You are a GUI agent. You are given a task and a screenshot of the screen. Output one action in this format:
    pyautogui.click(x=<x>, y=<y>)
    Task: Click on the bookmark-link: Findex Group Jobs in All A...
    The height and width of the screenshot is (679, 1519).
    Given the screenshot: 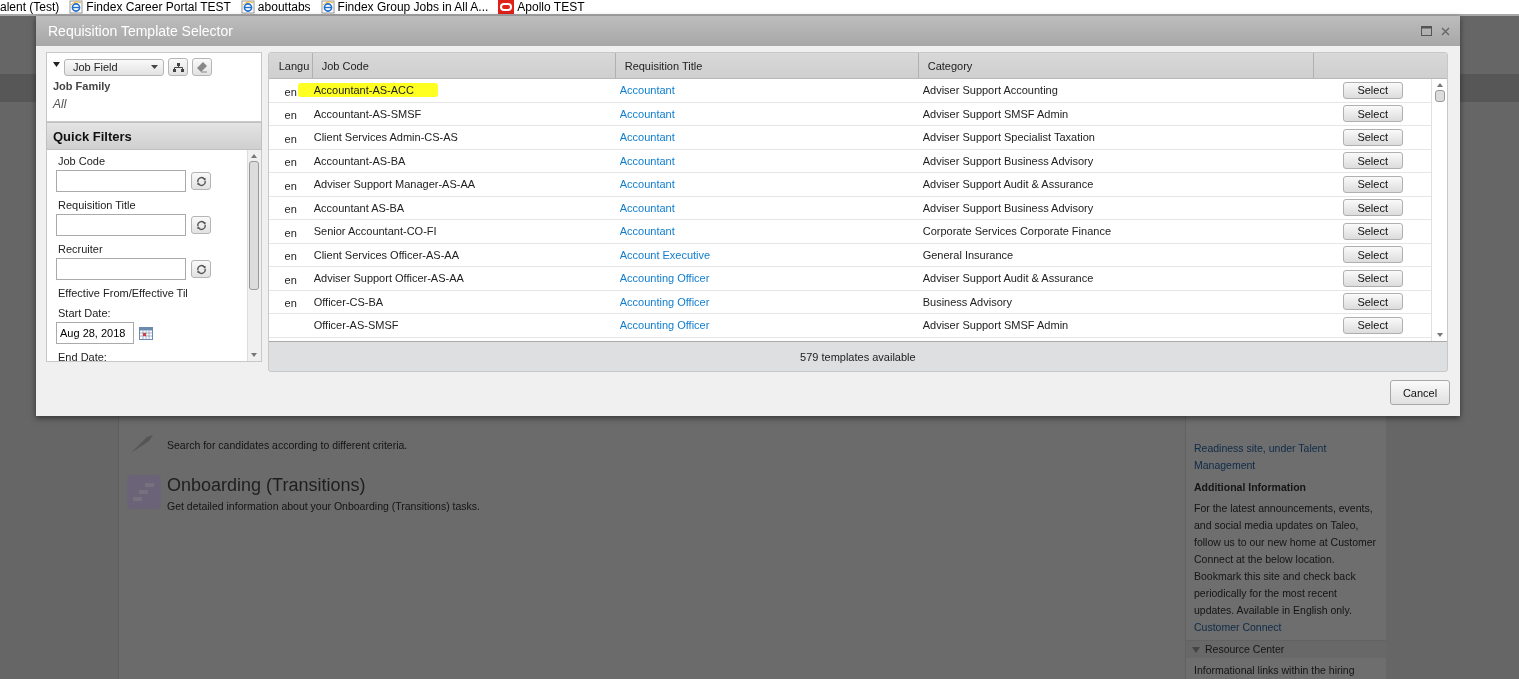 What is the action you would take?
    pyautogui.click(x=404, y=7)
    